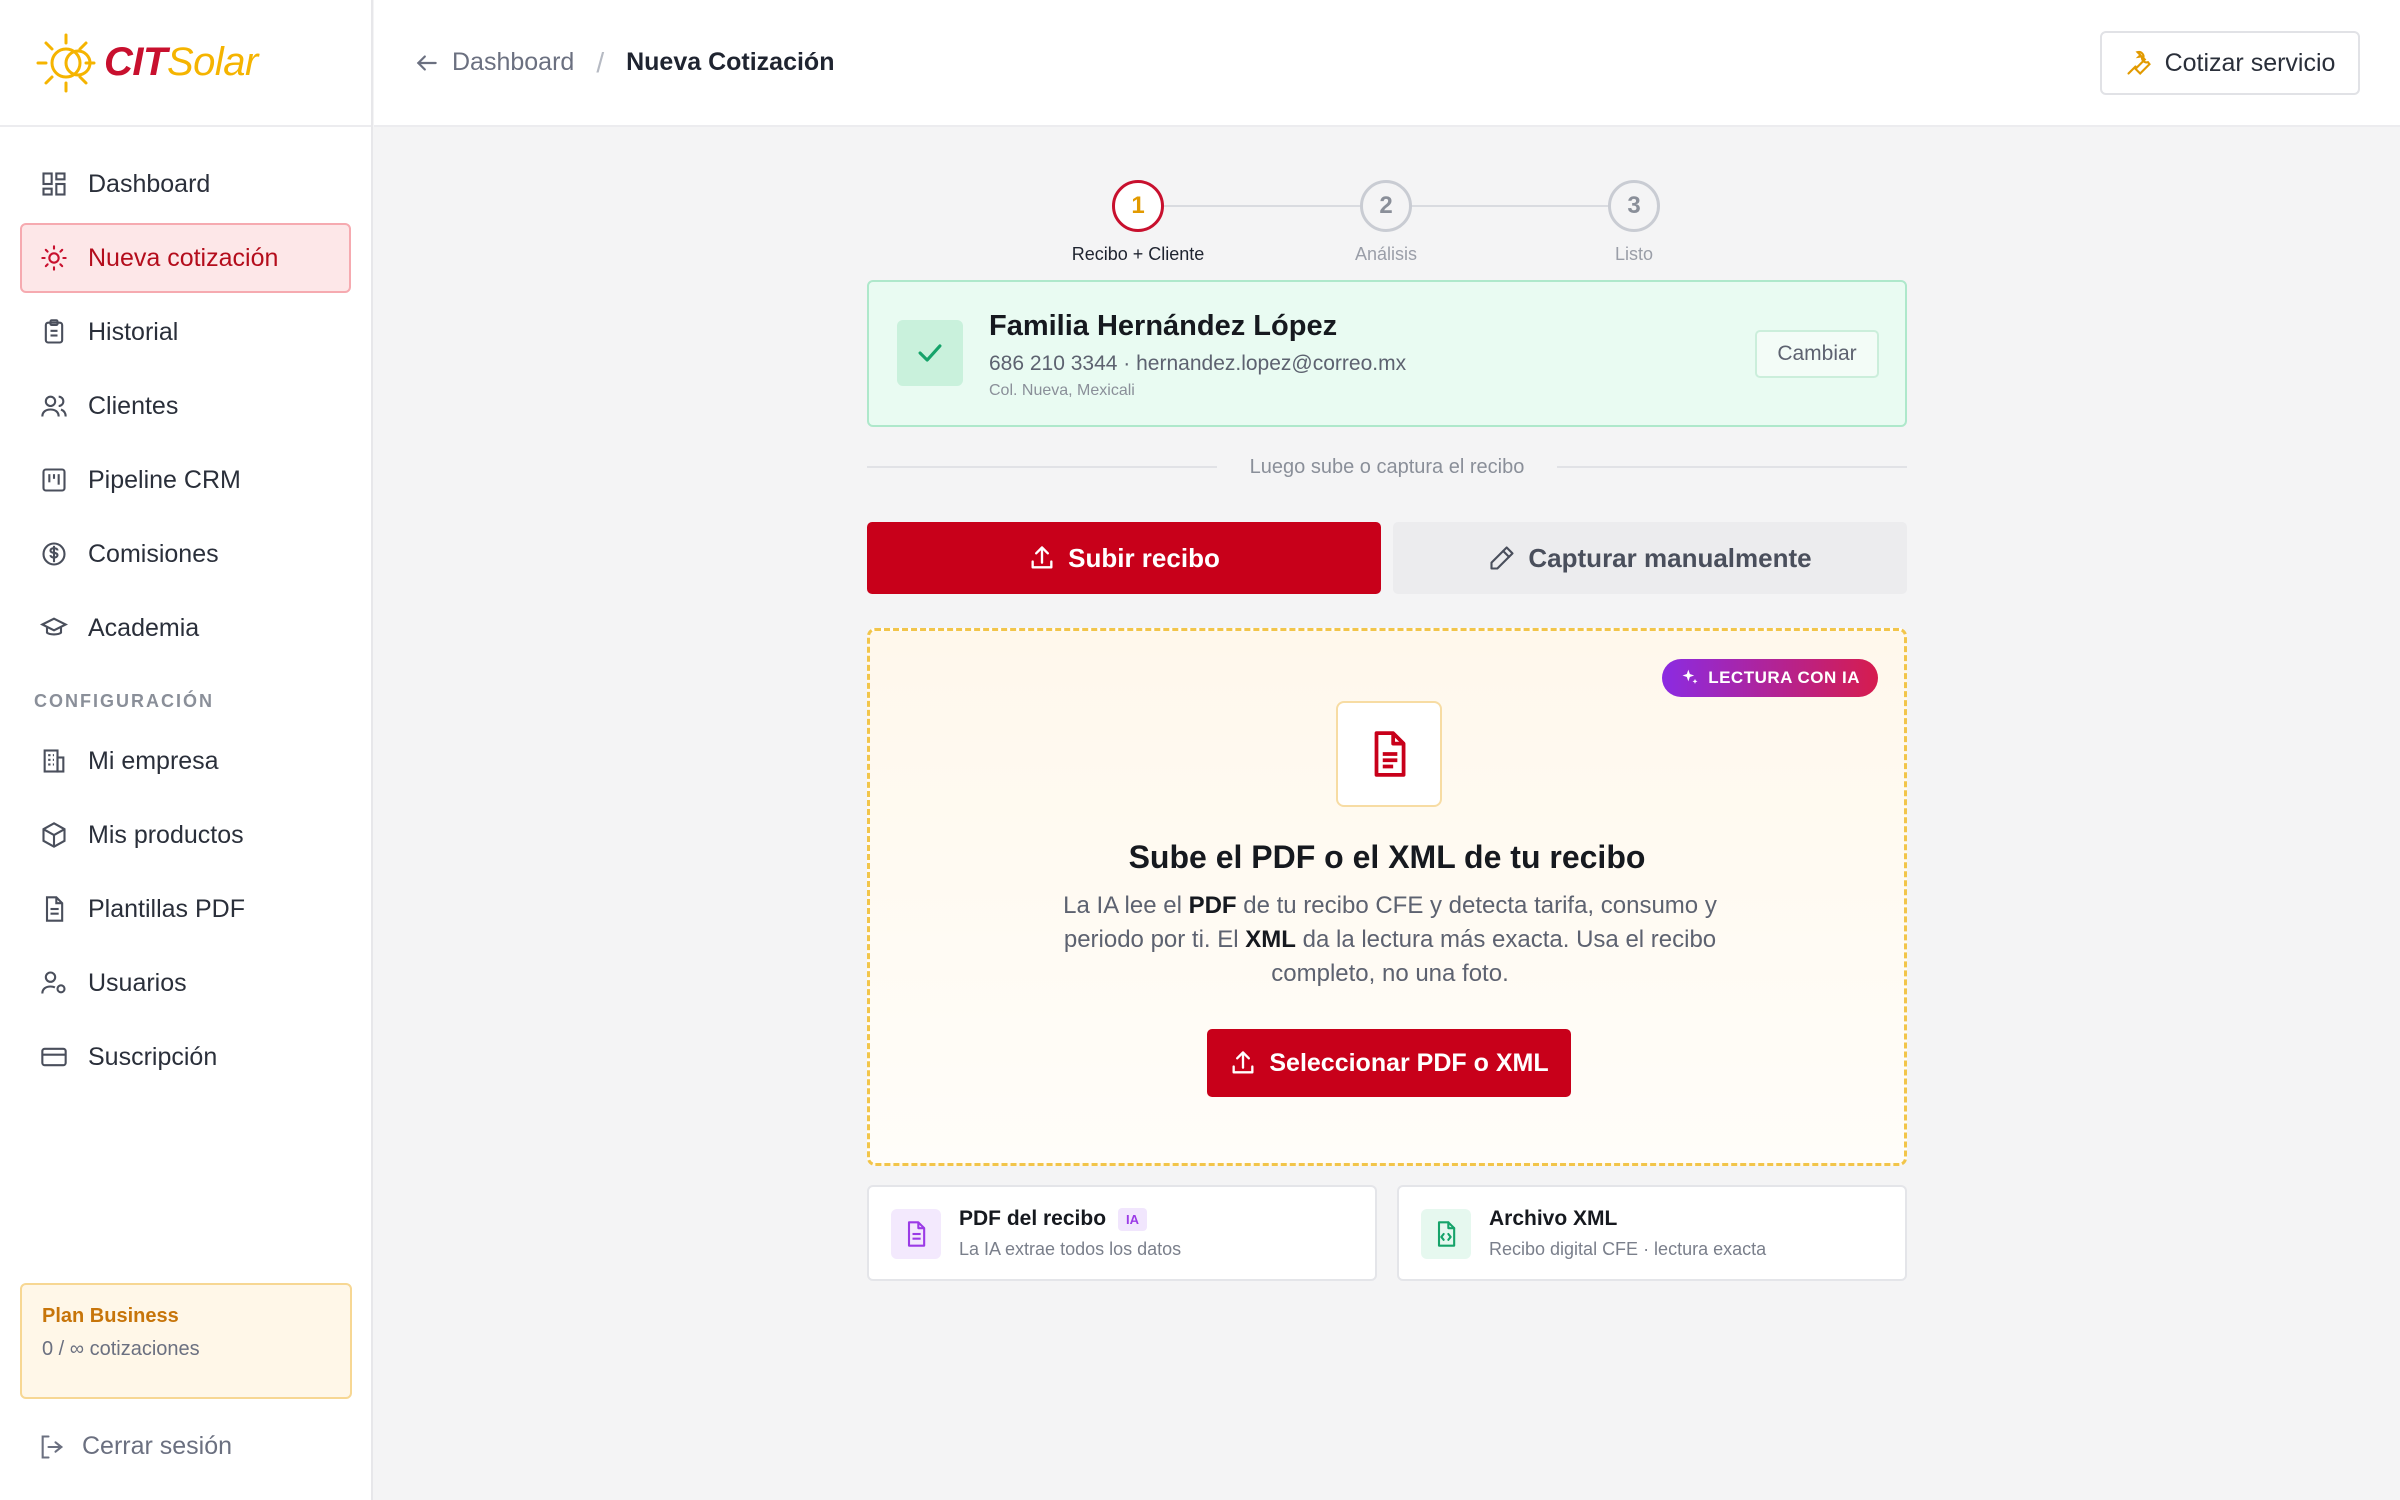 Image resolution: width=2400 pixels, height=1500 pixels. What do you see at coordinates (1784, 677) in the screenshot?
I see `ia-badge-label: LECTURA CON IA` at bounding box center [1784, 677].